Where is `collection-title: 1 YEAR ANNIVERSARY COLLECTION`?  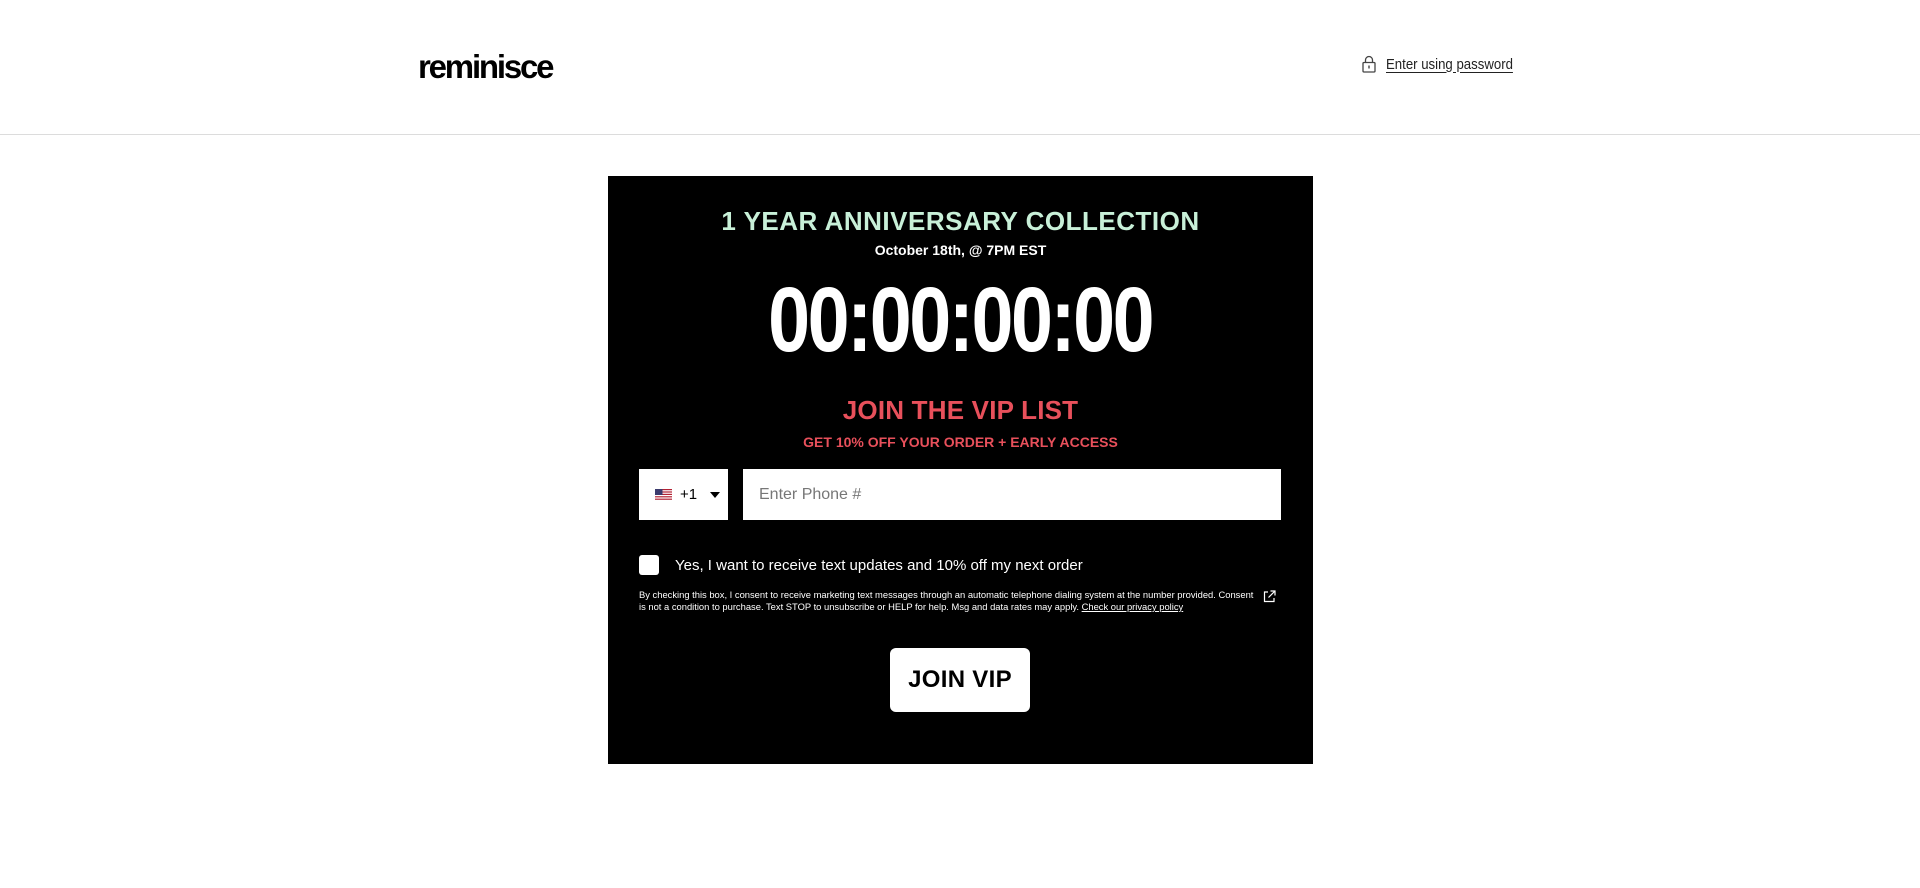
collection-title: 1 YEAR ANNIVERSARY COLLECTION is located at coordinates (960, 221).